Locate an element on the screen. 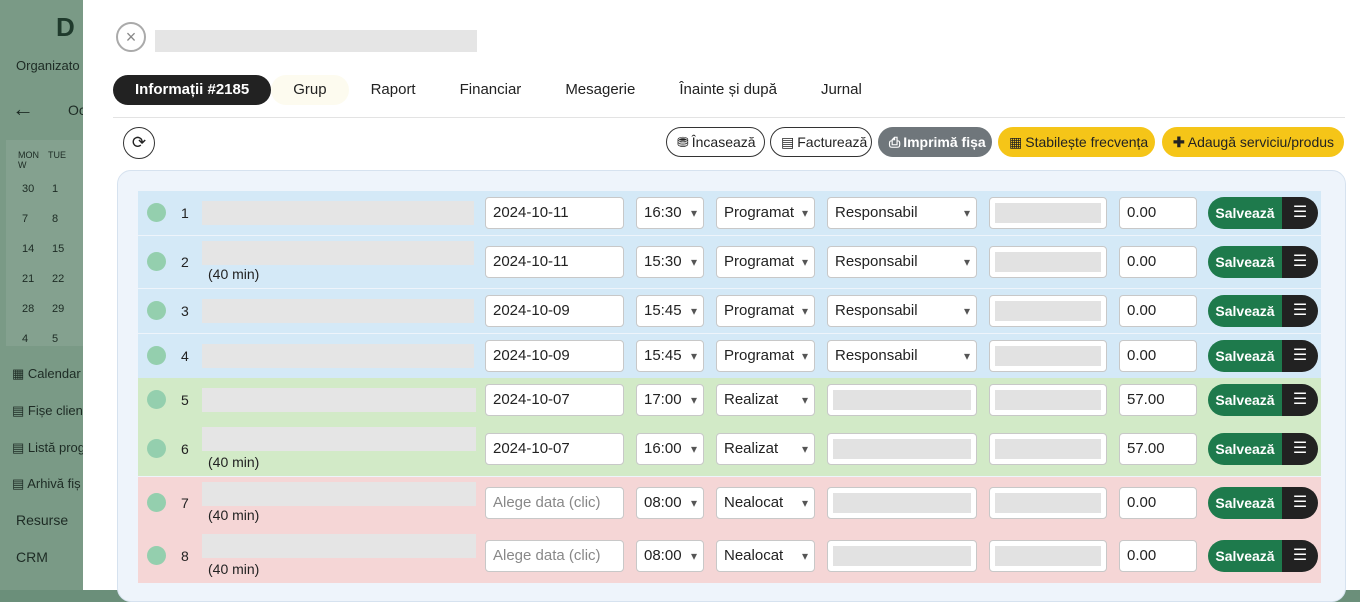 The image size is (1360, 602). collect-button: ⛃ Încasează is located at coordinates (715, 142).